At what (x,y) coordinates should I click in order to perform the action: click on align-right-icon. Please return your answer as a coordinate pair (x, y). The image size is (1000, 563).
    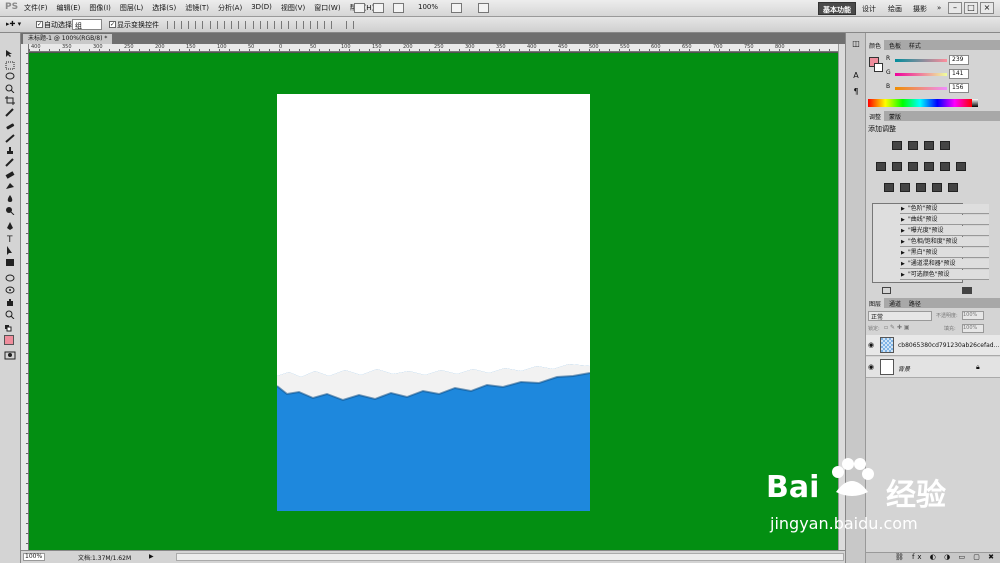
    Looking at the image, I should click on (242, 25).